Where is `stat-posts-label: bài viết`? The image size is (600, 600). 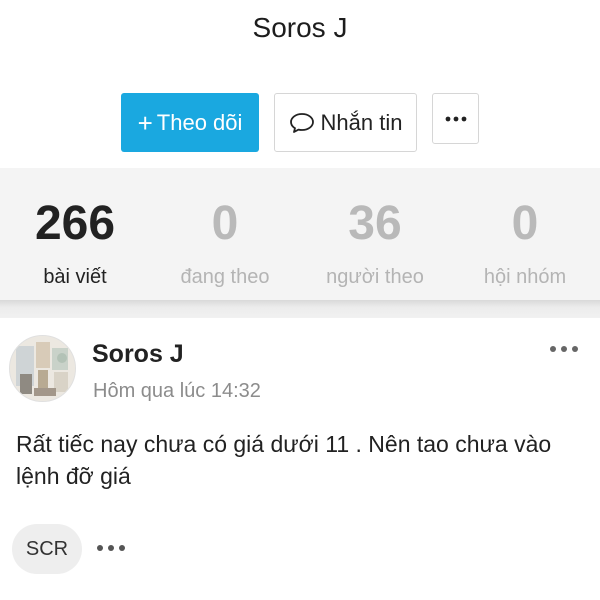 stat-posts-label: bài viết is located at coordinates (75, 277).